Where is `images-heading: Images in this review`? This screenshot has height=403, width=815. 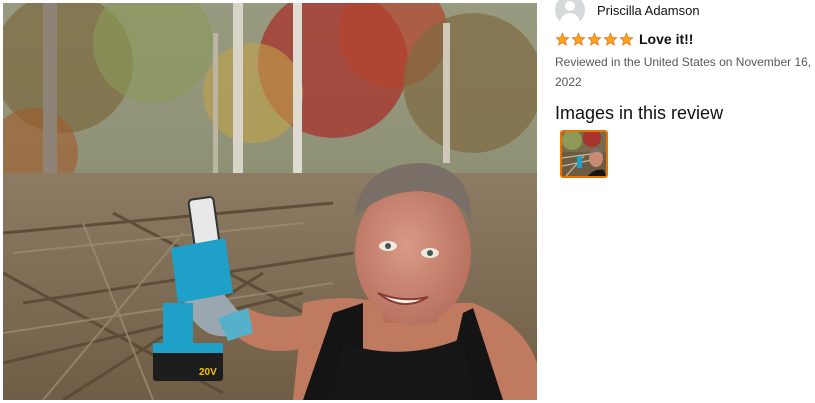 images-heading: Images in this review is located at coordinates (639, 113).